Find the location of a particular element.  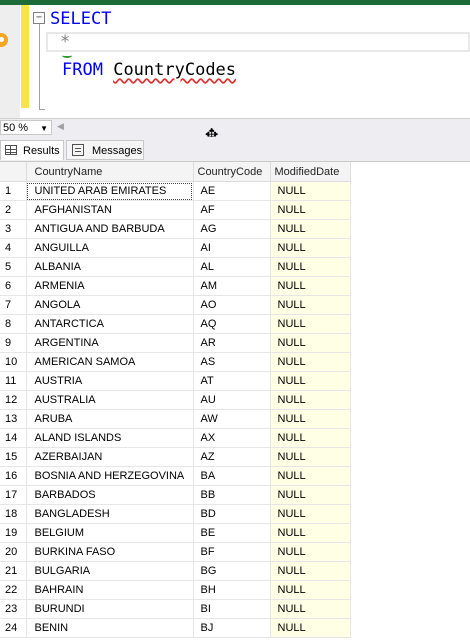

table-row: 21 BULGARIA BG NULL is located at coordinates (175, 571).